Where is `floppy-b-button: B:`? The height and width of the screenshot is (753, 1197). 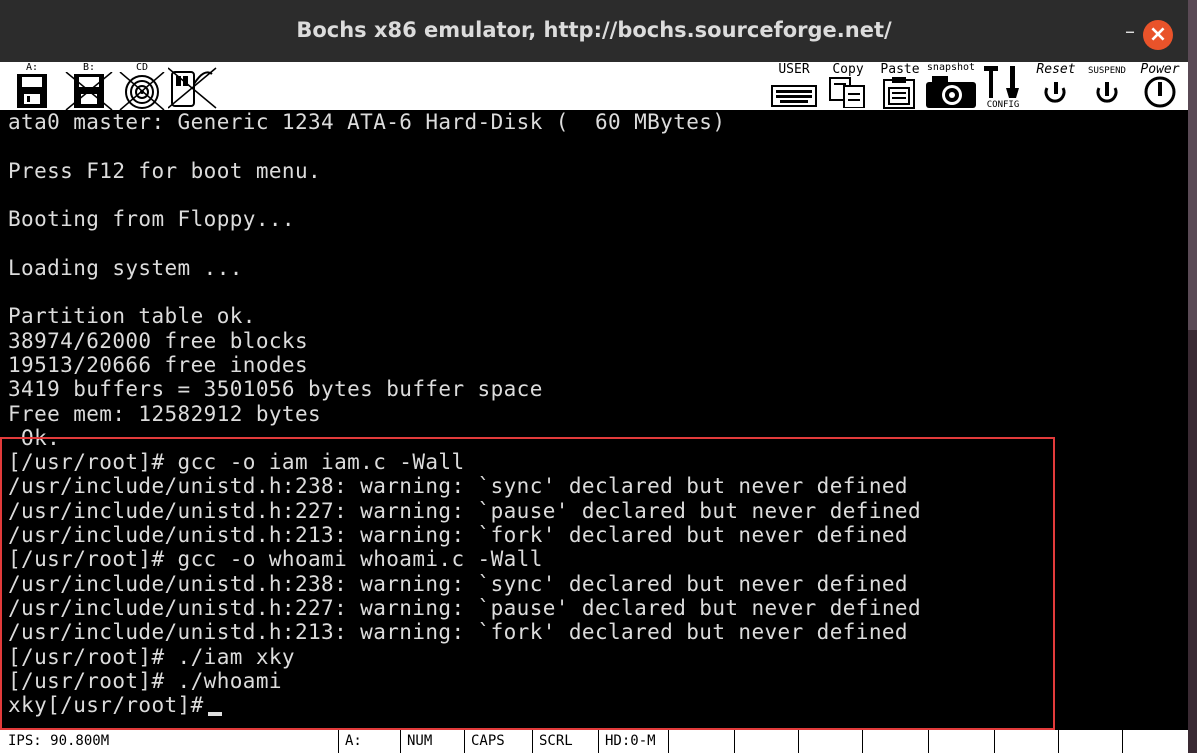 floppy-b-button: B: is located at coordinates (89, 86).